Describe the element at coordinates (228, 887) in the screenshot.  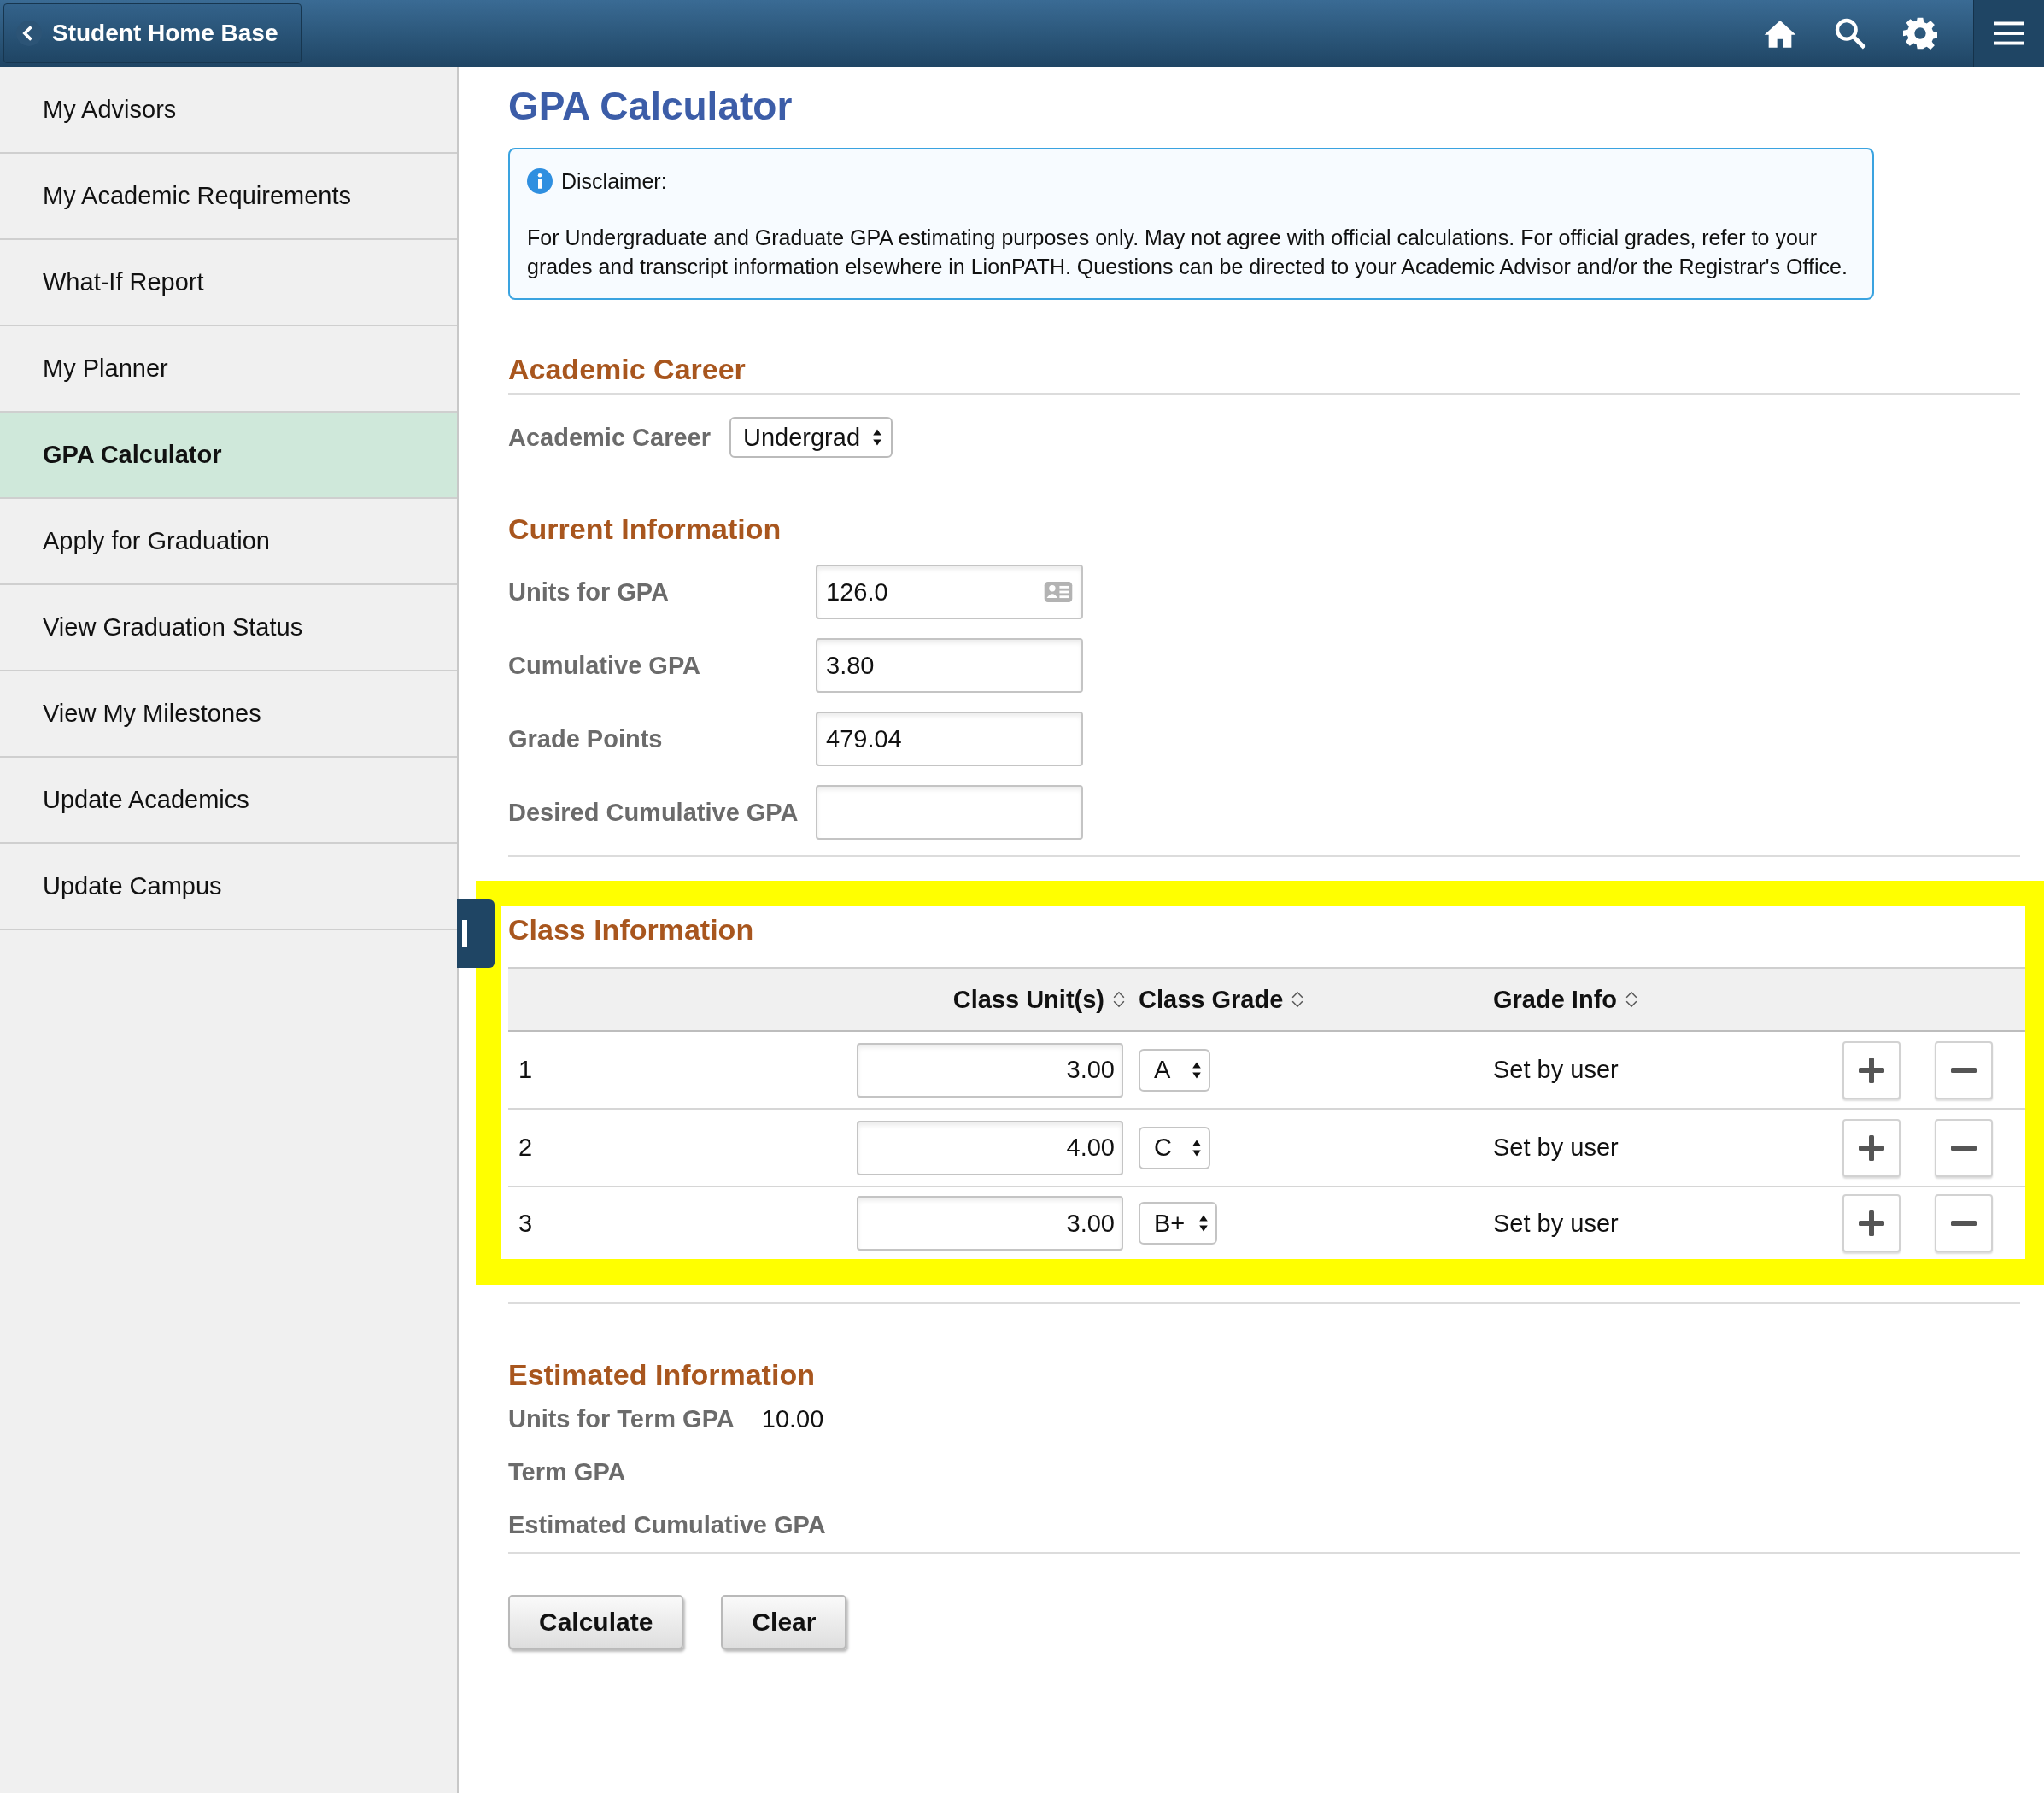
I see `sidebar-item: Update Campus` at that location.